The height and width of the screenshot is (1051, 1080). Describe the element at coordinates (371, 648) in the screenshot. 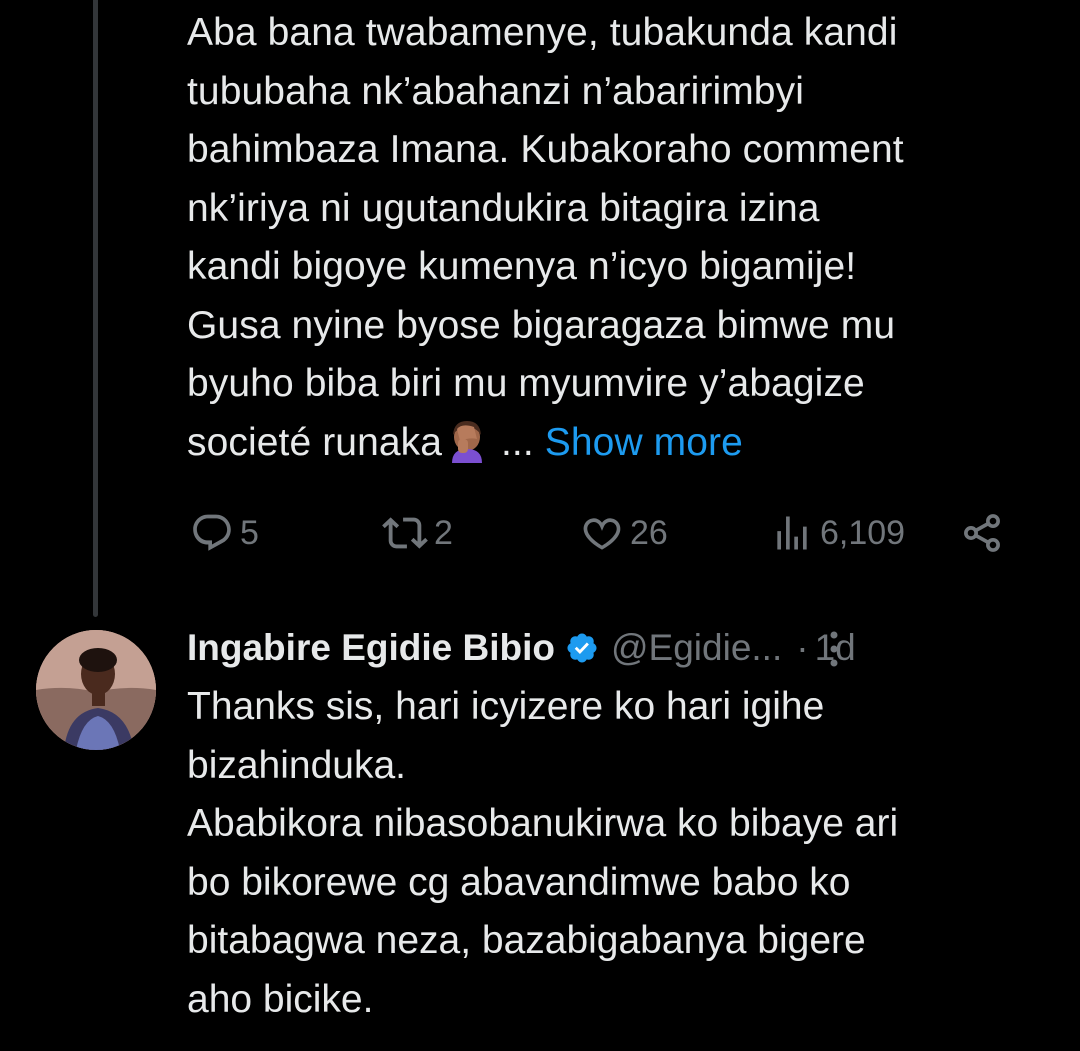

I see `display-name: Ingabire Egidie Bibio` at that location.